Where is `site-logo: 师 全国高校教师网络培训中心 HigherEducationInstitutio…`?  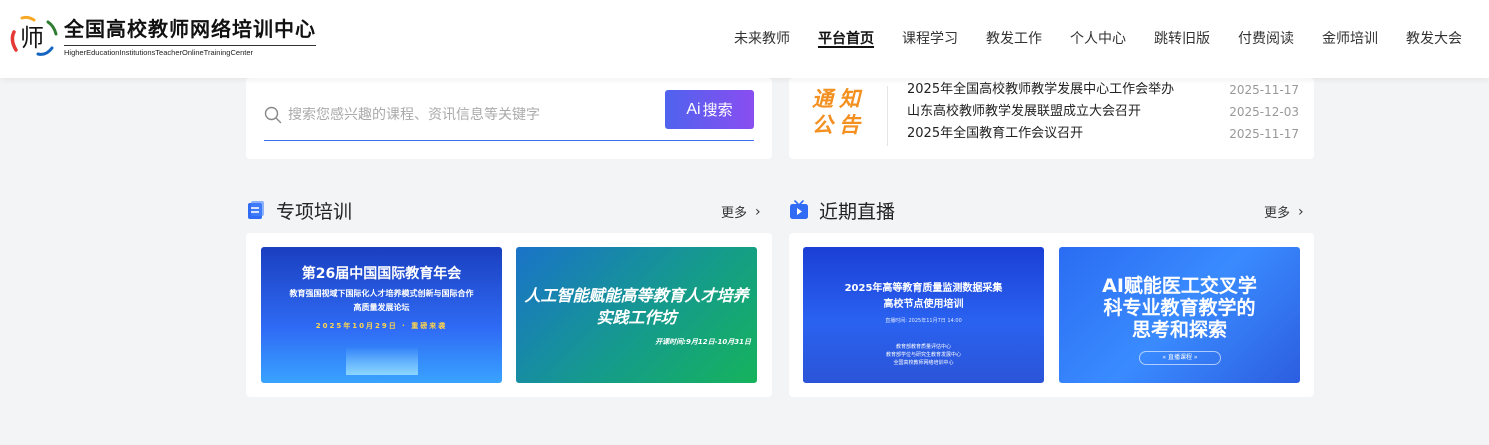 site-logo: 师 全国高校教师网络培训中心 HigherEducationInstitutio… is located at coordinates (162, 36).